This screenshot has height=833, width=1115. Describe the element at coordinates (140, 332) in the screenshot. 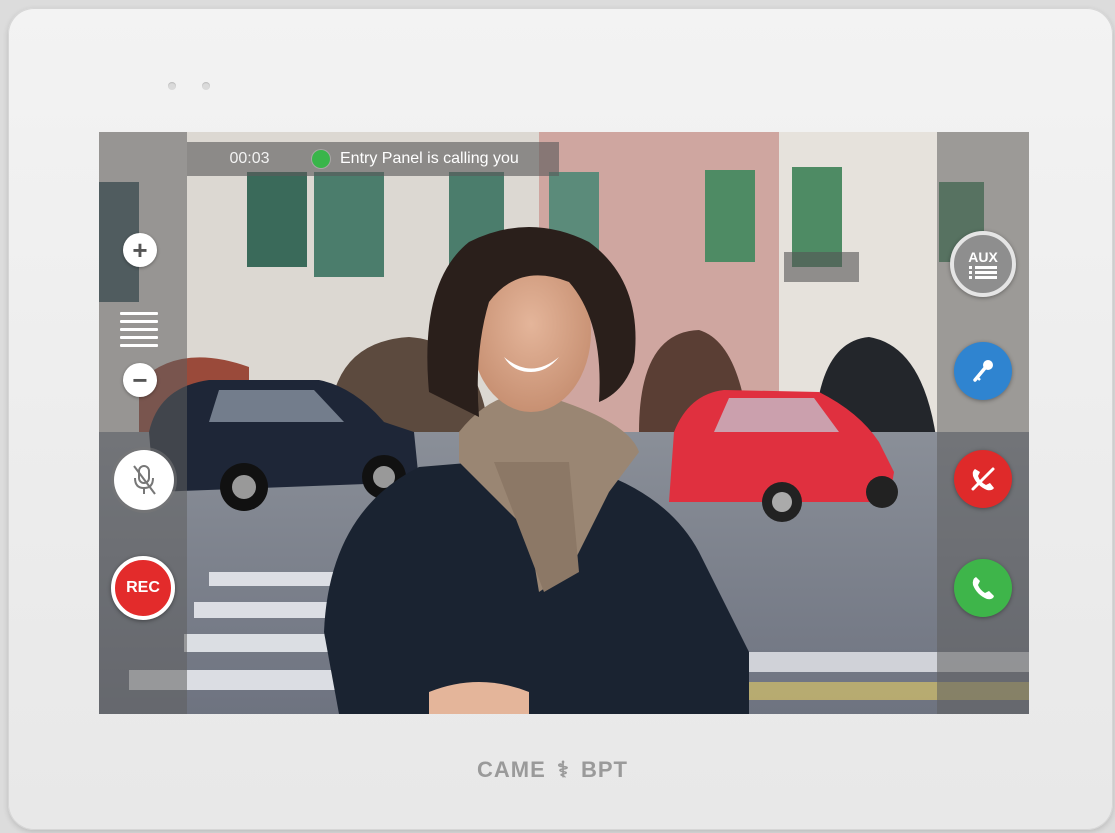

I see `volume-level-icon` at that location.